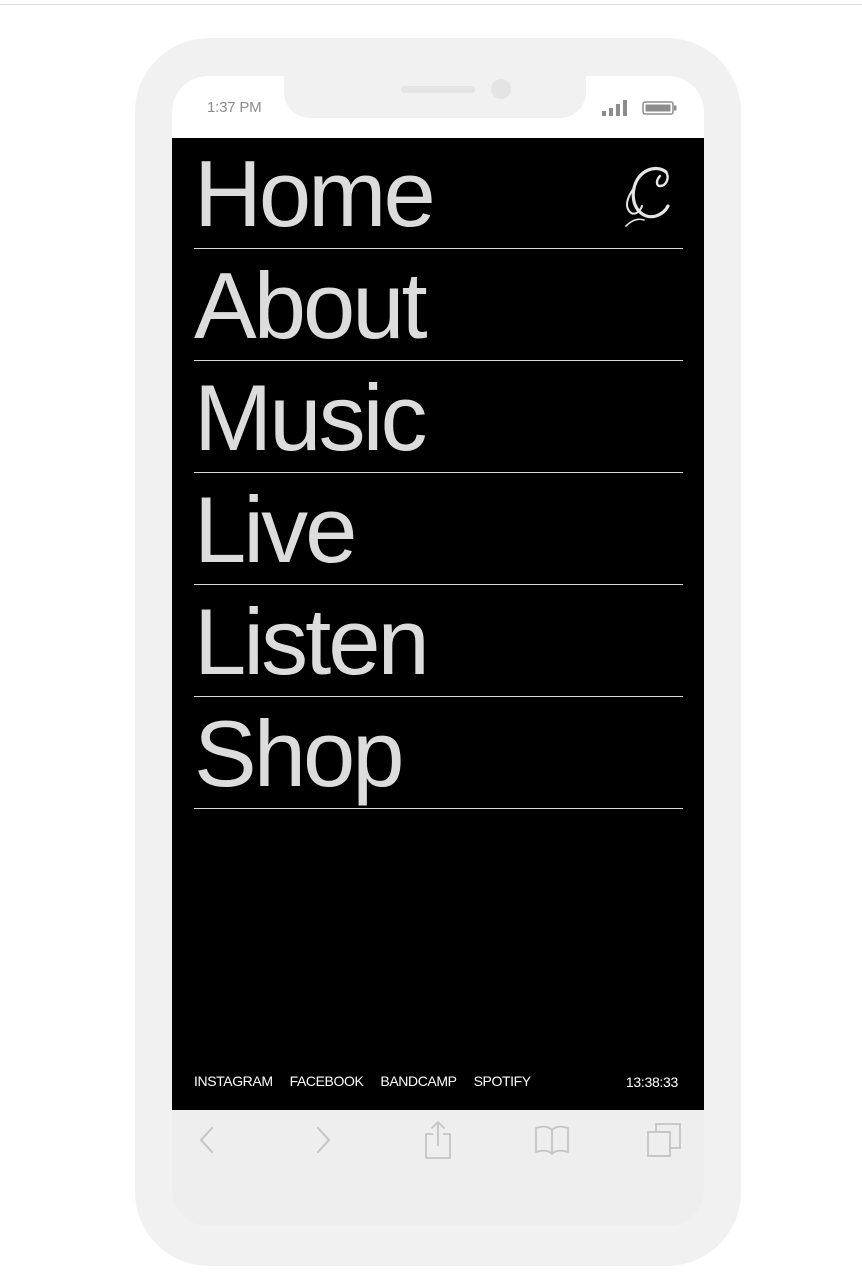 The height and width of the screenshot is (1280, 862). I want to click on camera-icon, so click(501, 89).